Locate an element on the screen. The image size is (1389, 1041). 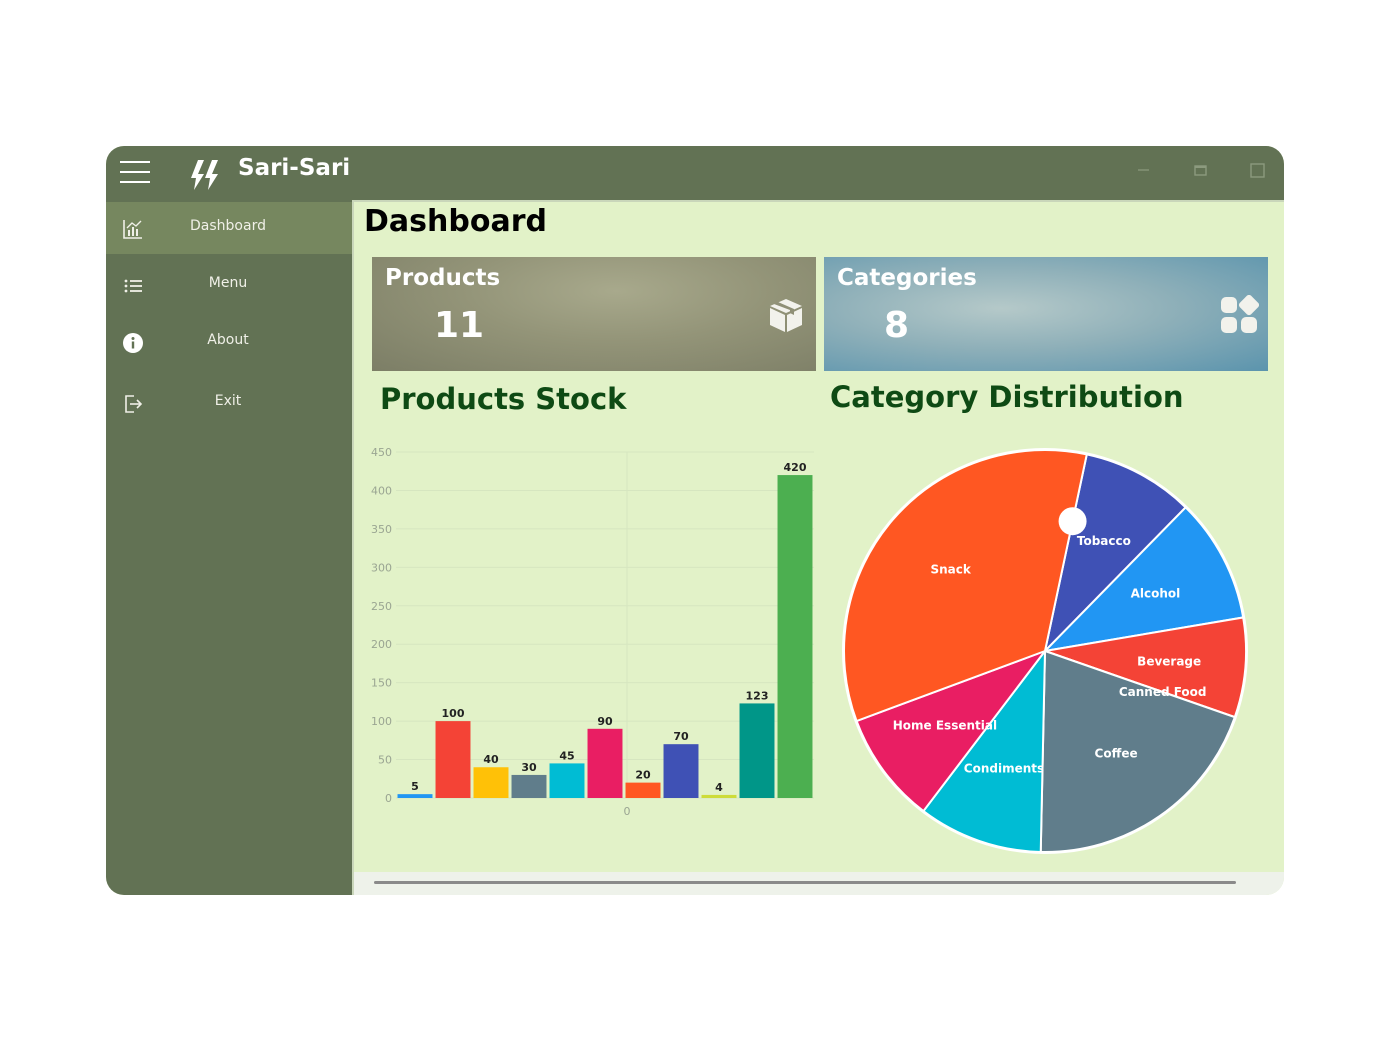
y-tick-label: 450 is located at coordinates (381, 452).